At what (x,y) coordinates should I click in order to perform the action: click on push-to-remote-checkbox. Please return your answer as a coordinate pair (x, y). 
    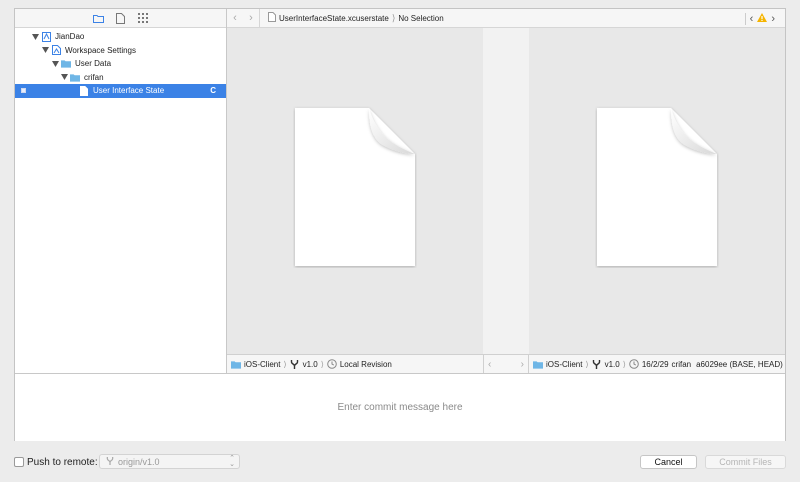
    Looking at the image, I should click on (19, 462).